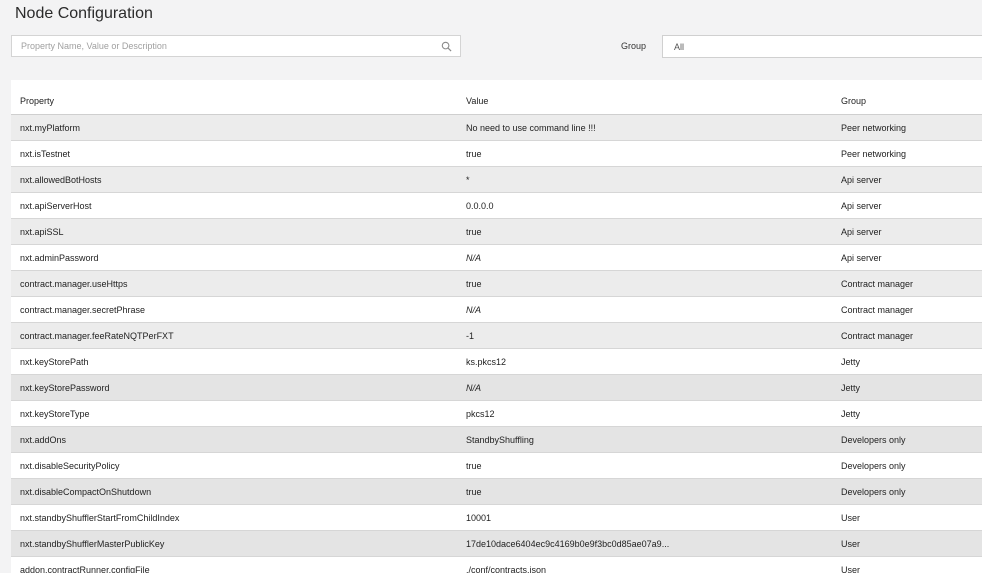  I want to click on column-header-property: Property, so click(37, 101).